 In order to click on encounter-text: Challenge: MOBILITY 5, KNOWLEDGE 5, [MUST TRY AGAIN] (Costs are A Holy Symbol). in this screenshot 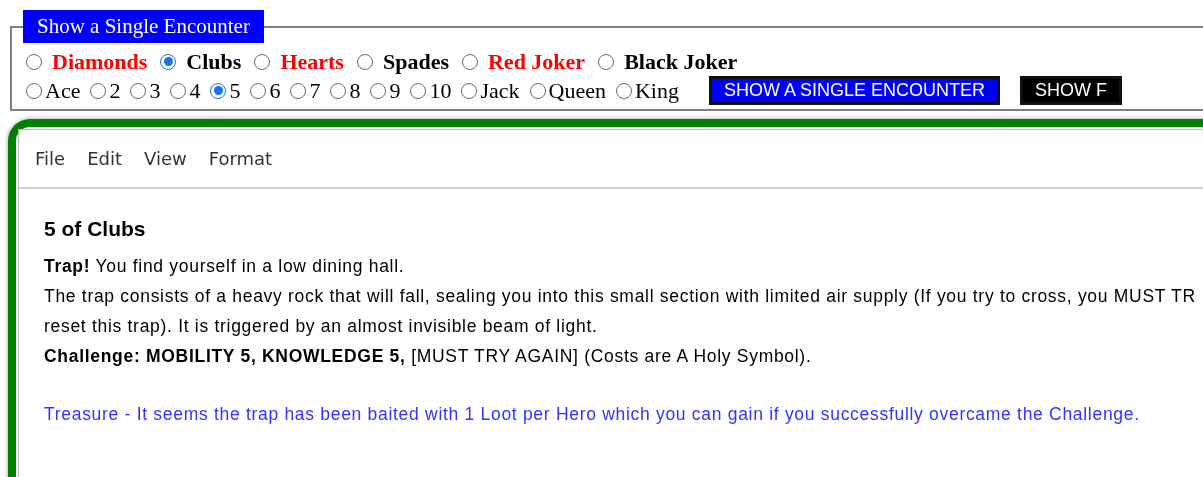, I will do `click(428, 356)`.